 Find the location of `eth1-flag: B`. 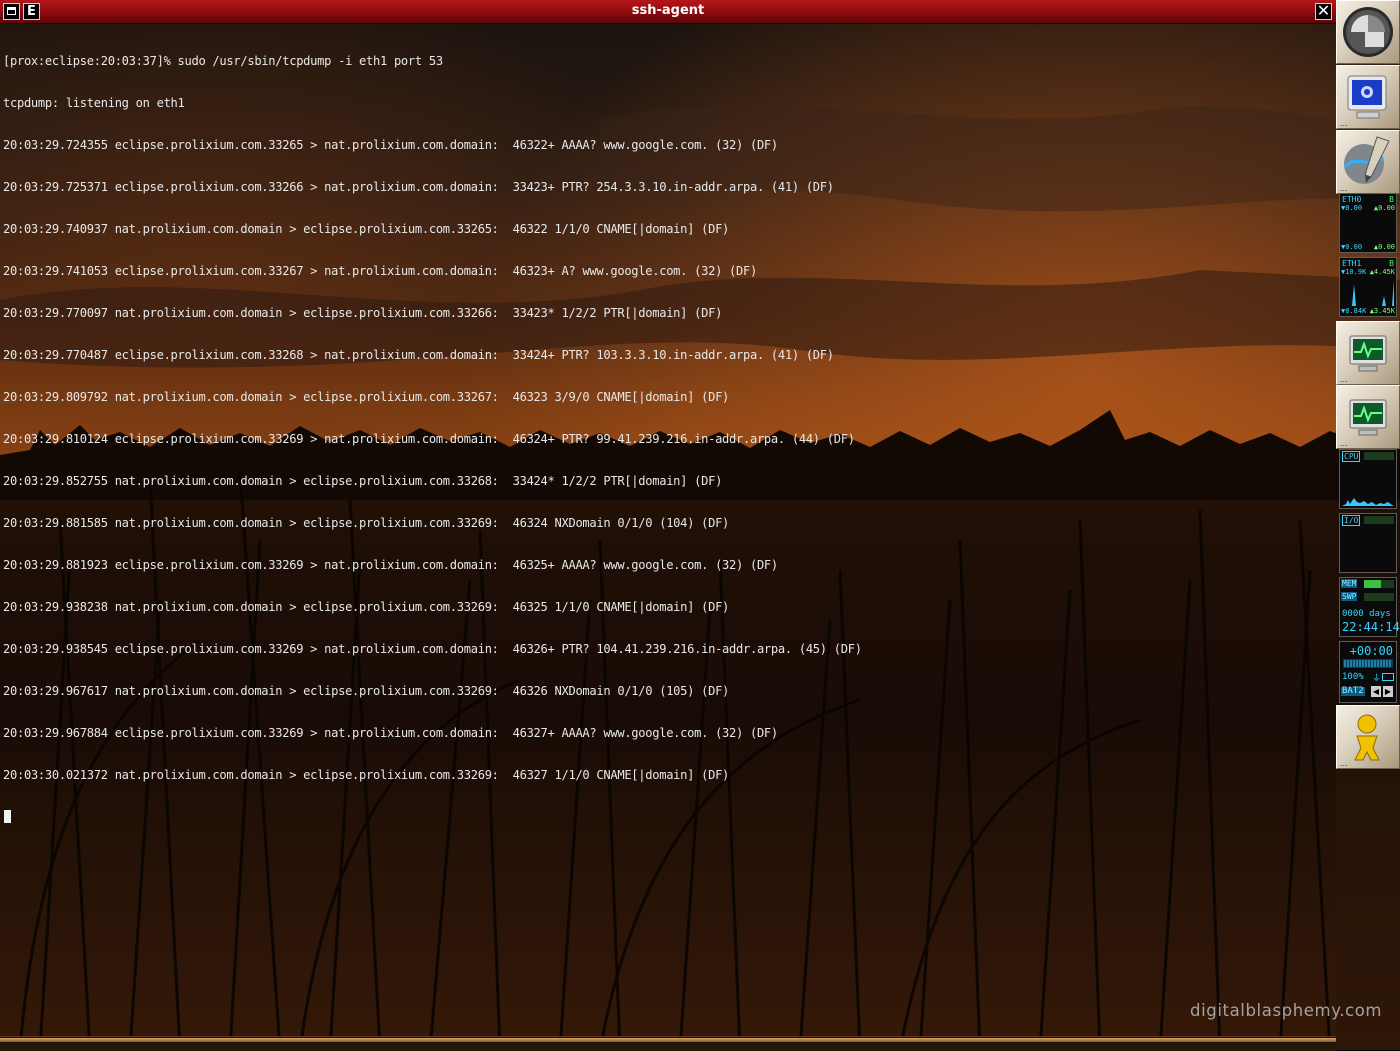

eth1-flag: B is located at coordinates (1391, 263).